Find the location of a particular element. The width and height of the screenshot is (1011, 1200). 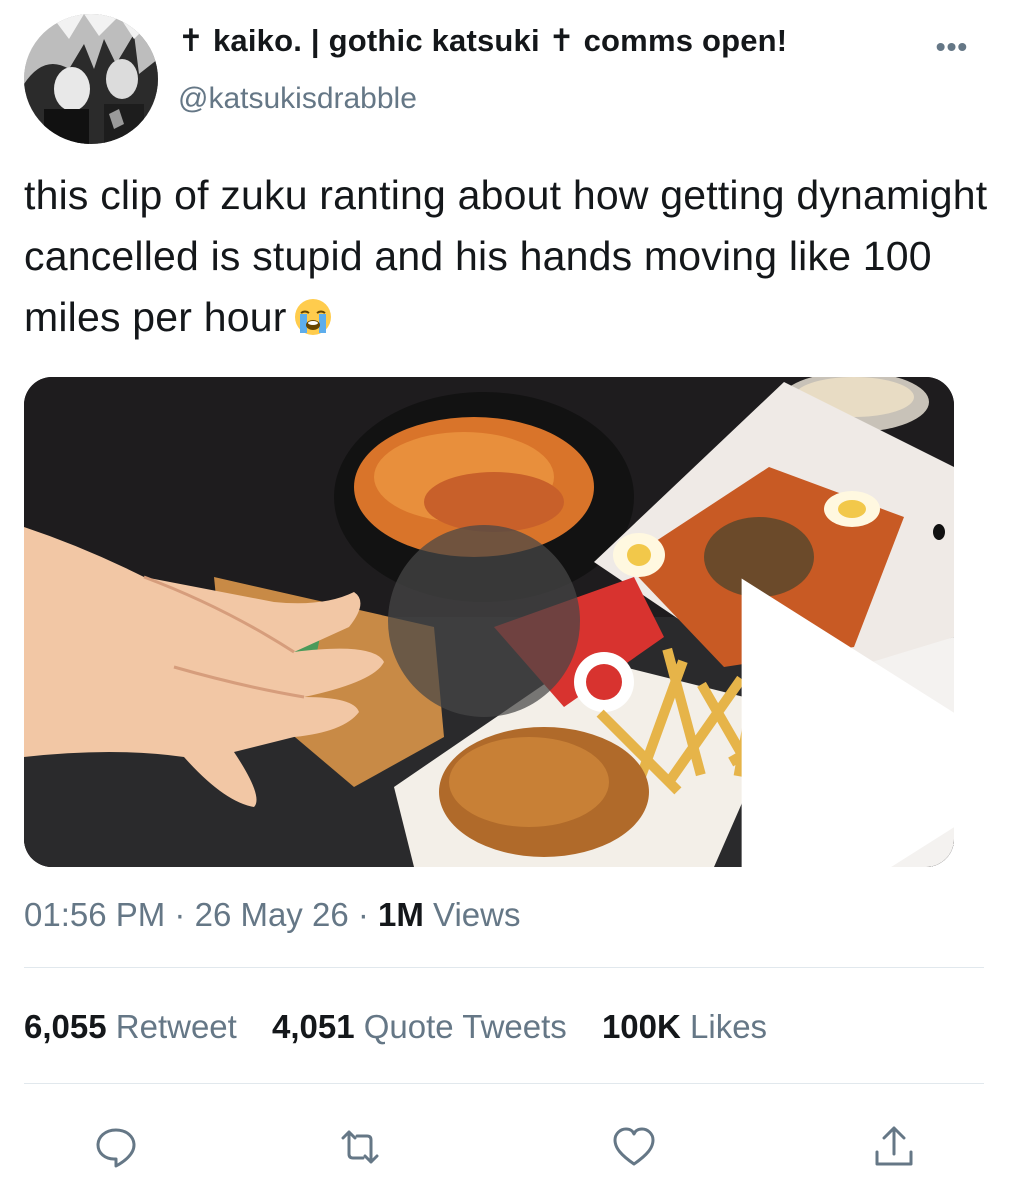

quotes-stat: 4,051 Quote Tweets is located at coordinates (419, 1026).